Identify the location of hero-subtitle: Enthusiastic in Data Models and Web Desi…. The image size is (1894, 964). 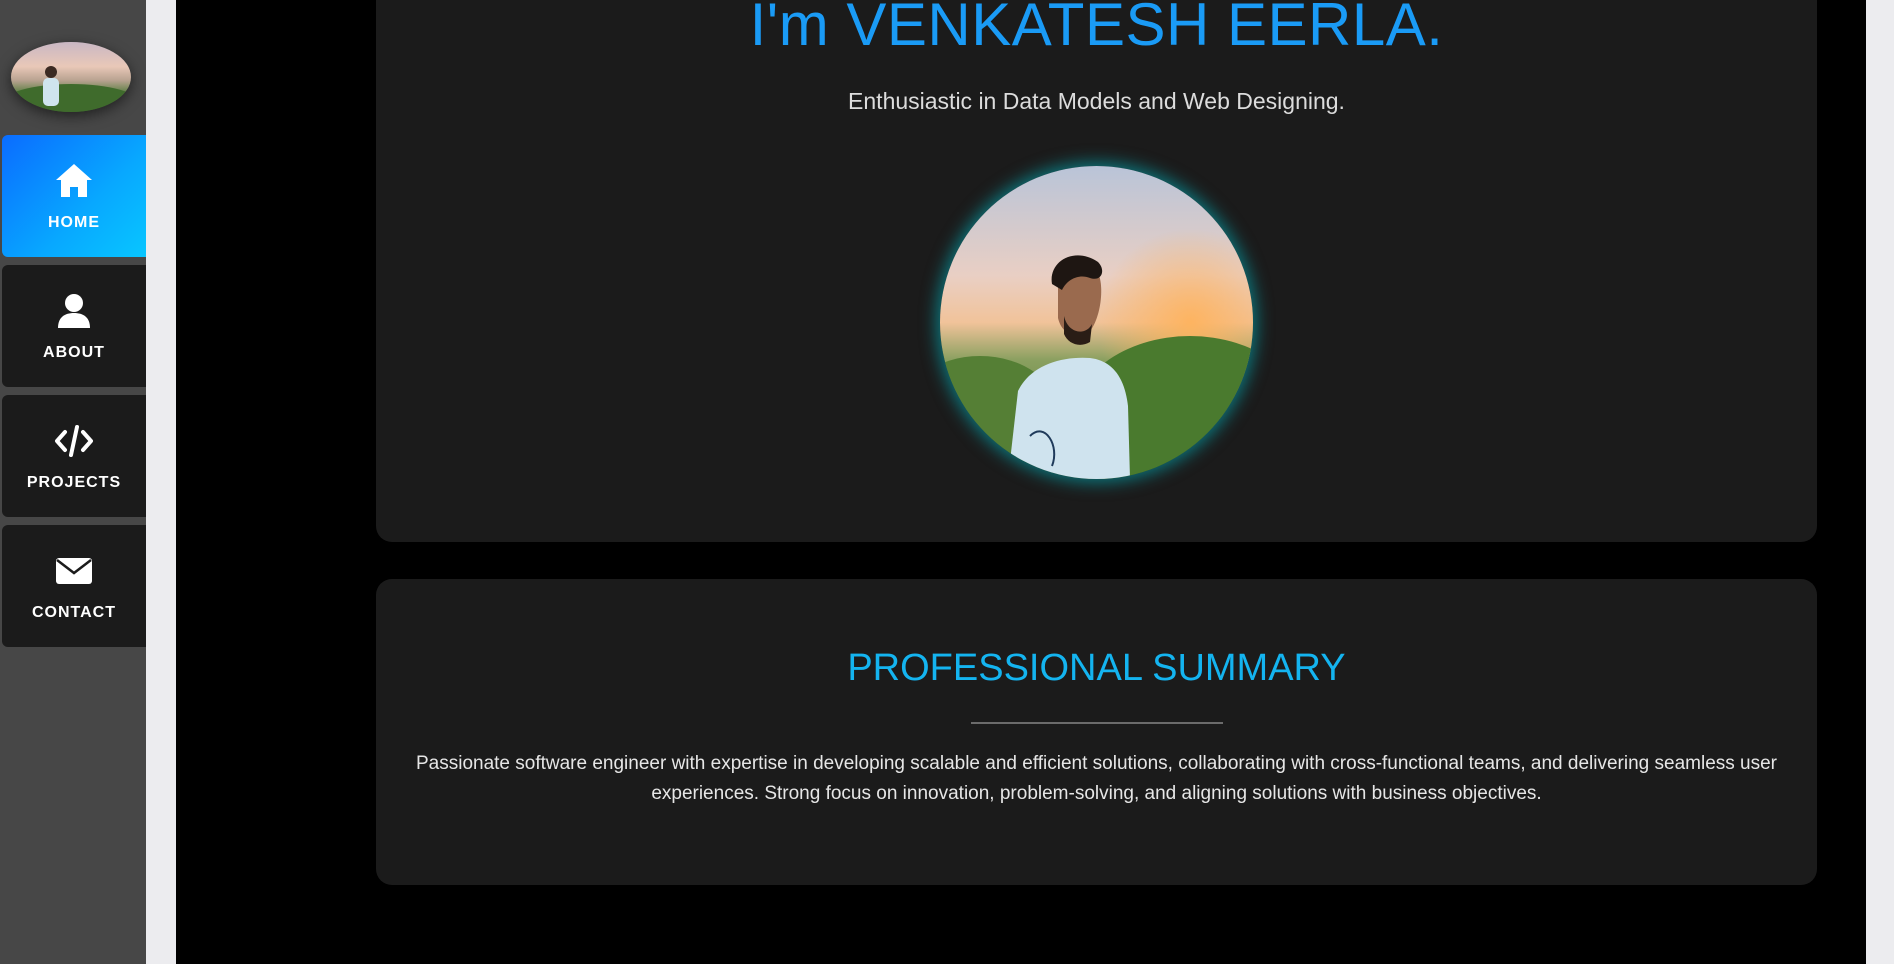
(1096, 101).